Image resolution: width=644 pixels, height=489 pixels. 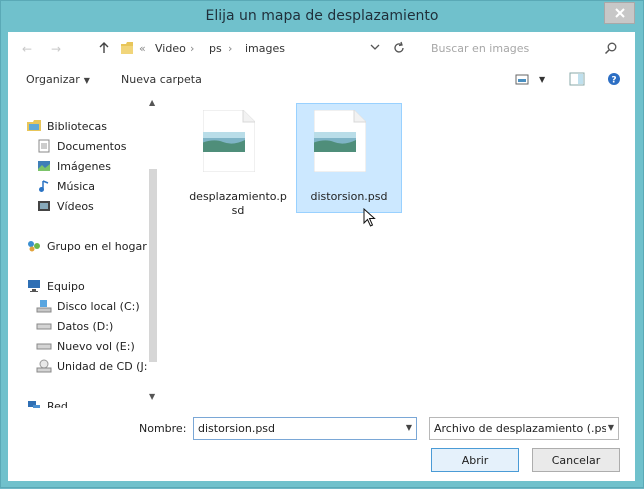 What do you see at coordinates (142, 48) in the screenshot?
I see `breadcrumb-overflow: «` at bounding box center [142, 48].